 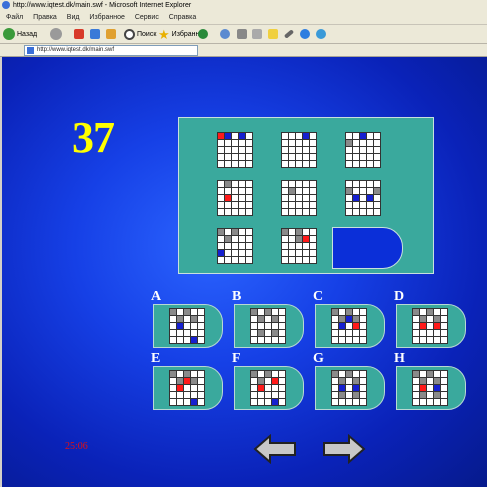 I want to click on answer-option-c: C, so click(x=349, y=318).